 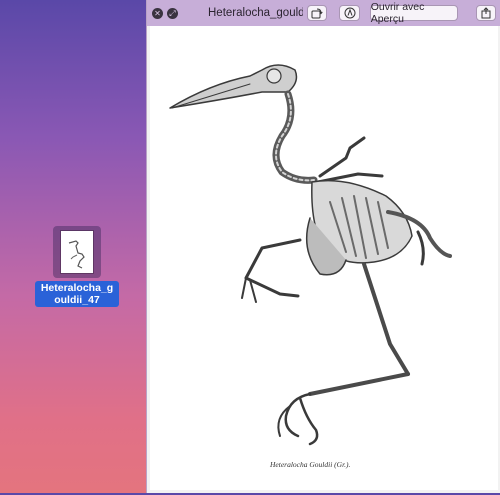 What do you see at coordinates (413, 13) in the screenshot?
I see `open-with-preview-button: Ouvrir avec Aperçu` at bounding box center [413, 13].